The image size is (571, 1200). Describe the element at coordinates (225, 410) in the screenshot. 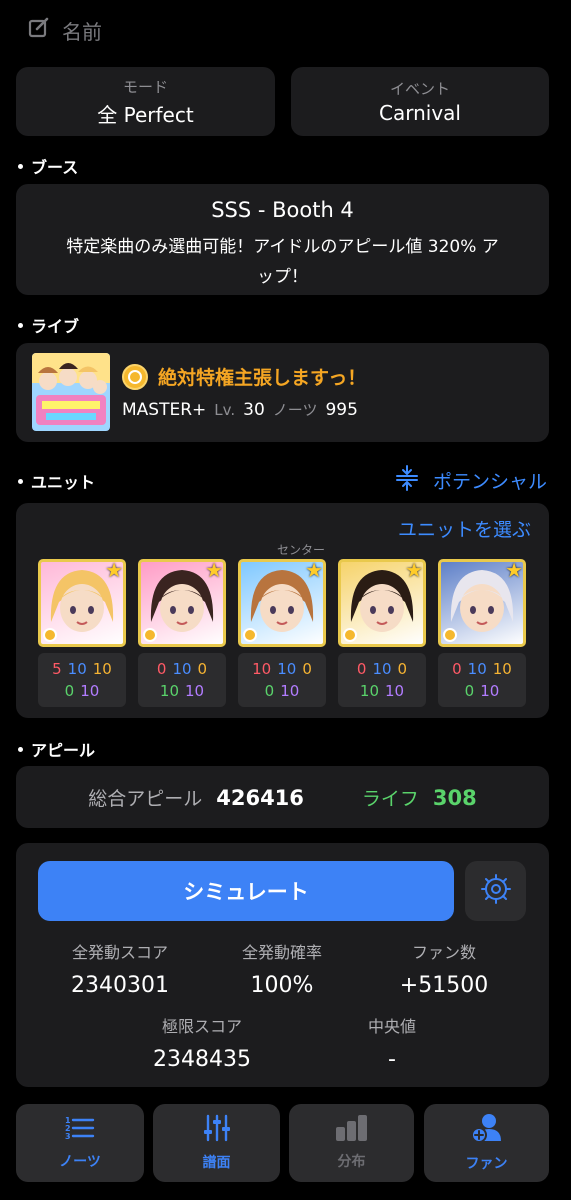

I see `level-label: Lv.` at that location.